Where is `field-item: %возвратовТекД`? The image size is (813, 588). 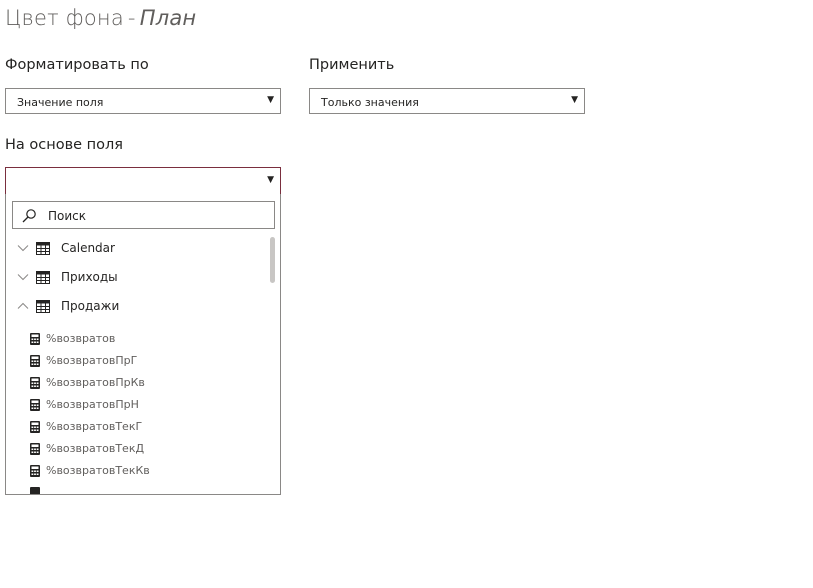
field-item: %возвратовТекД is located at coordinates (136, 449).